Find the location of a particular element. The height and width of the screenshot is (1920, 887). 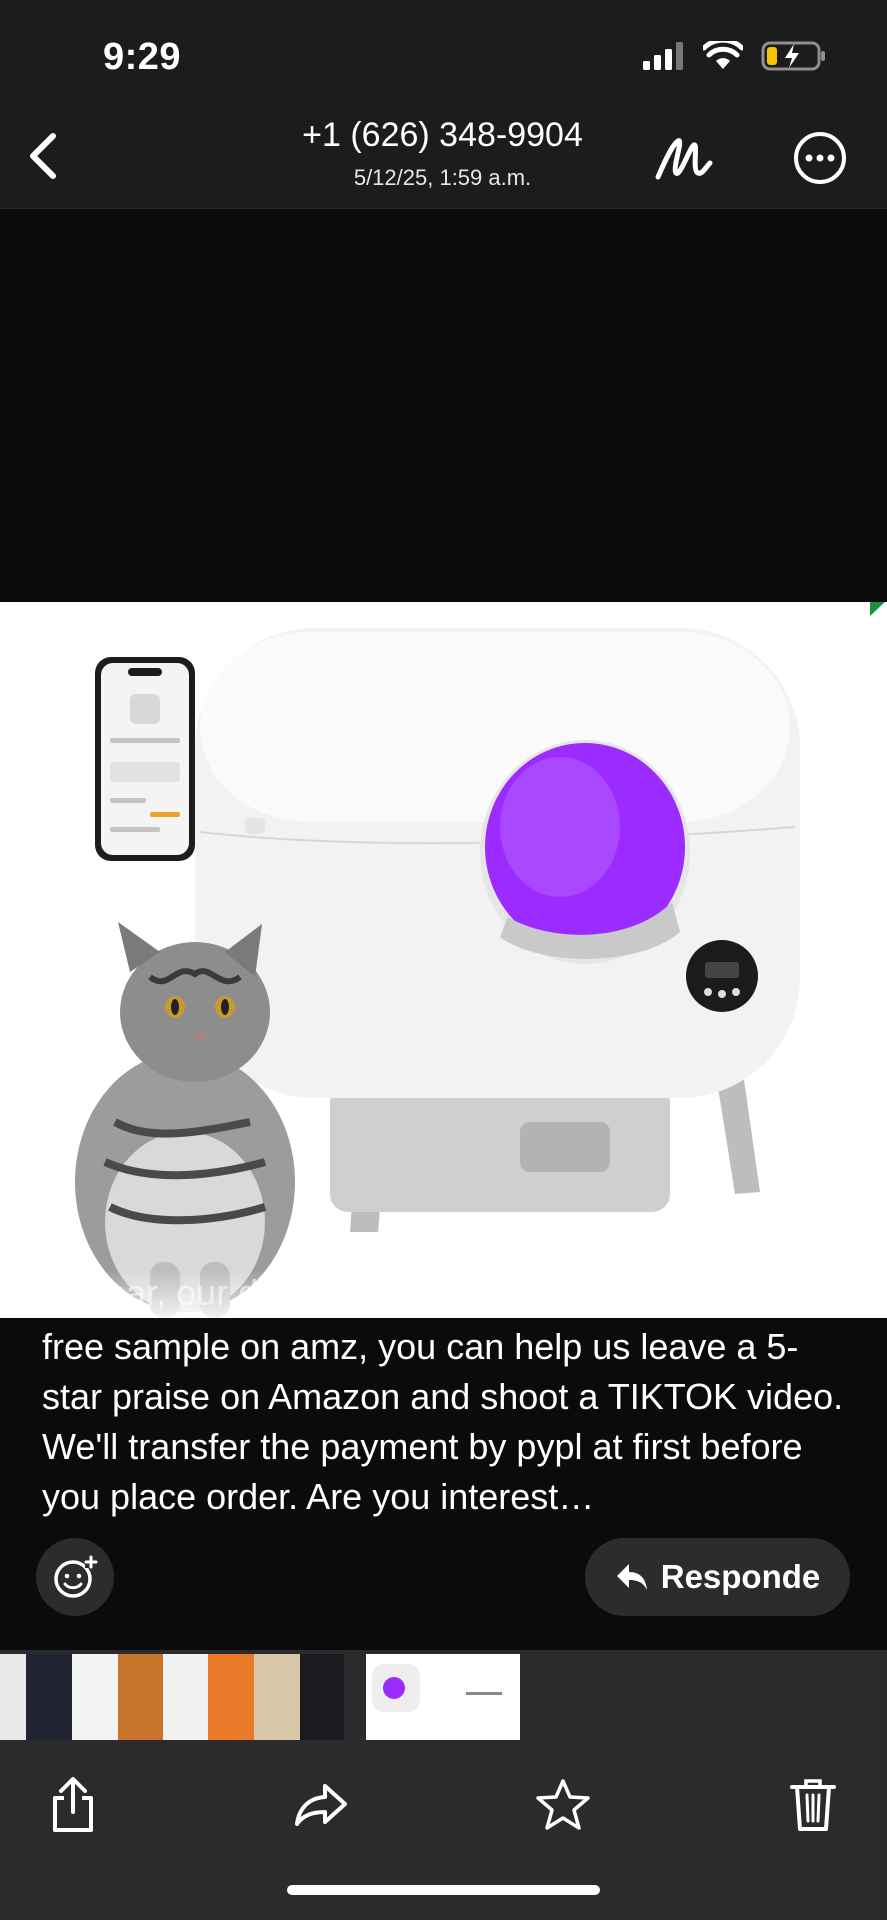

forward-icon is located at coordinates (321, 1805).